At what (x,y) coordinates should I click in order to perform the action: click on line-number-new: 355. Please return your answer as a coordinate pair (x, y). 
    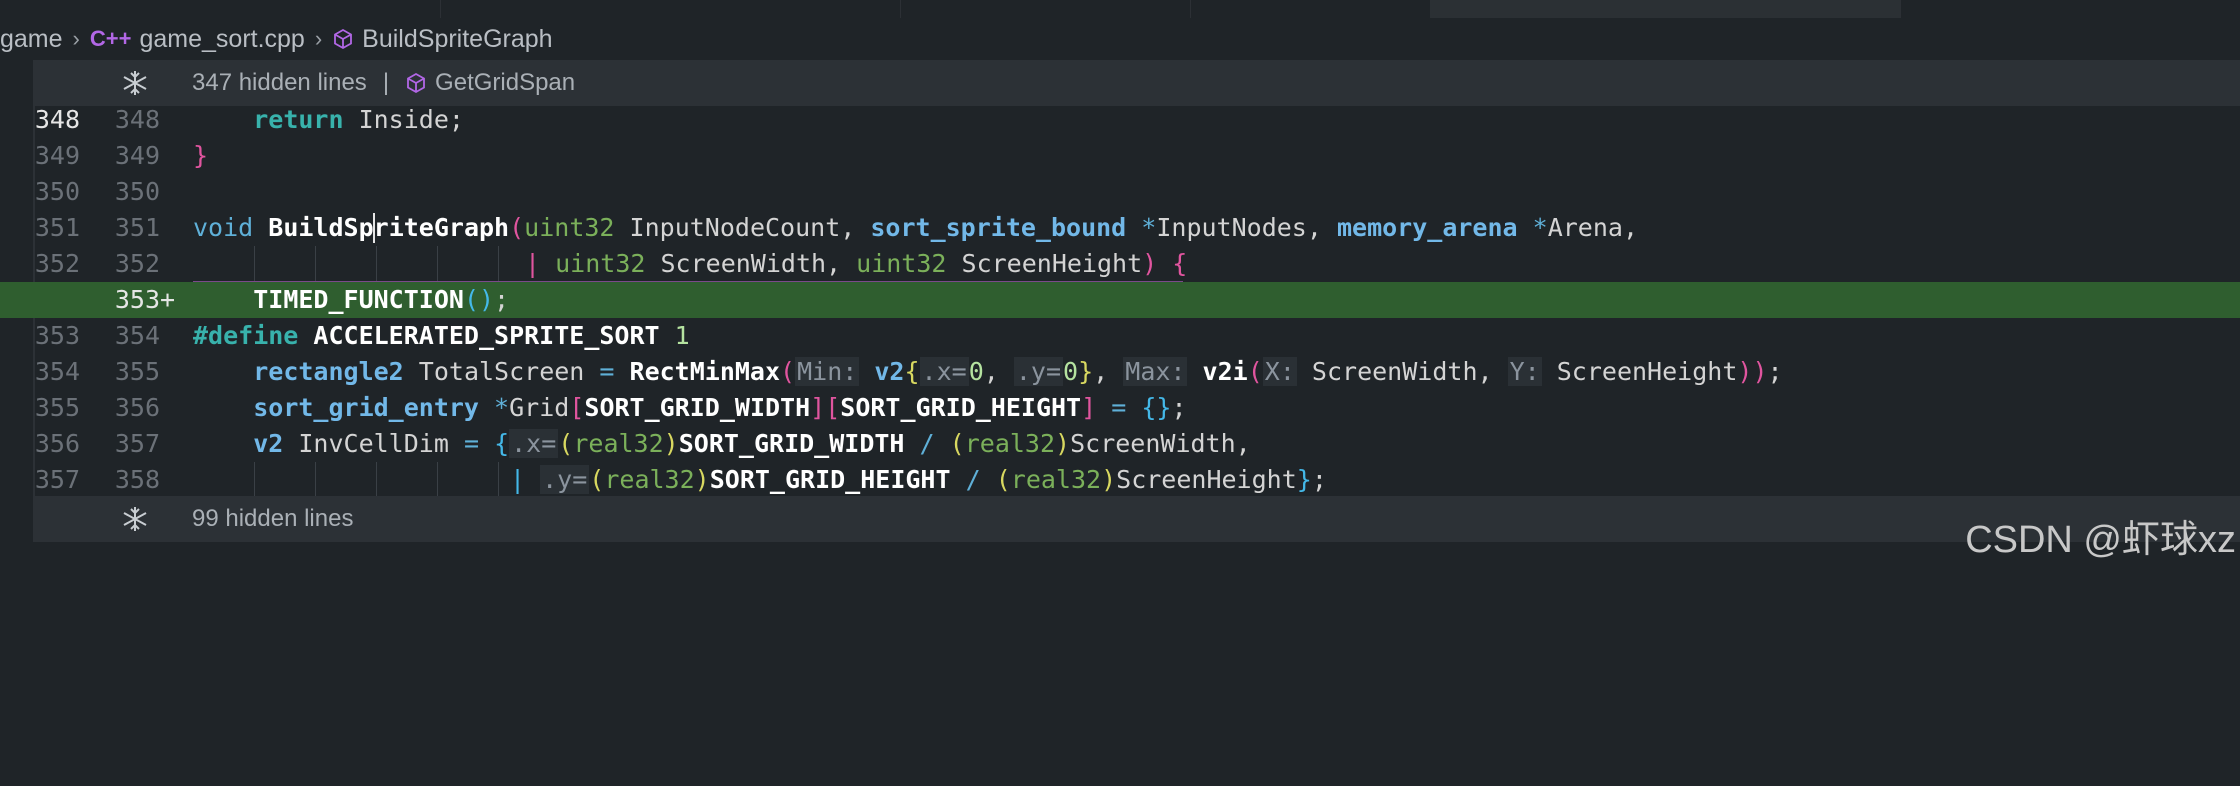
    Looking at the image, I should click on (137, 371).